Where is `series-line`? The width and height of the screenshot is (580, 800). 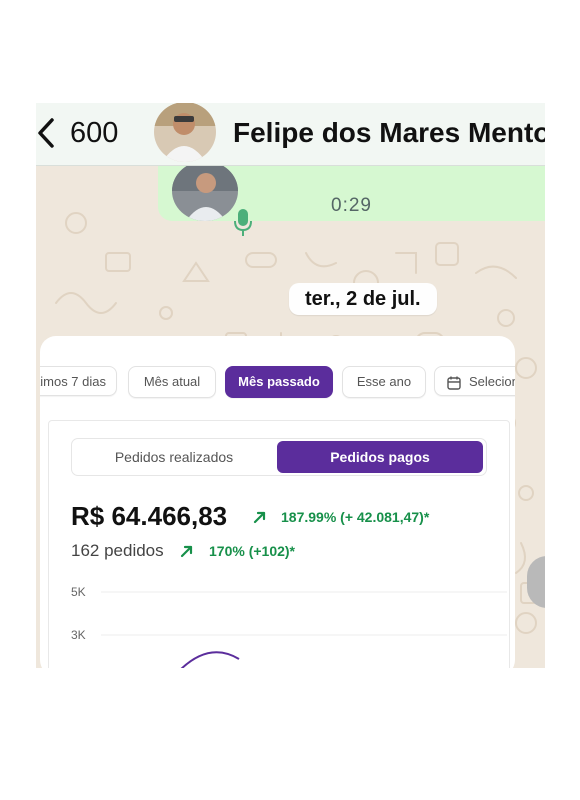
series-line is located at coordinates (210, 659).